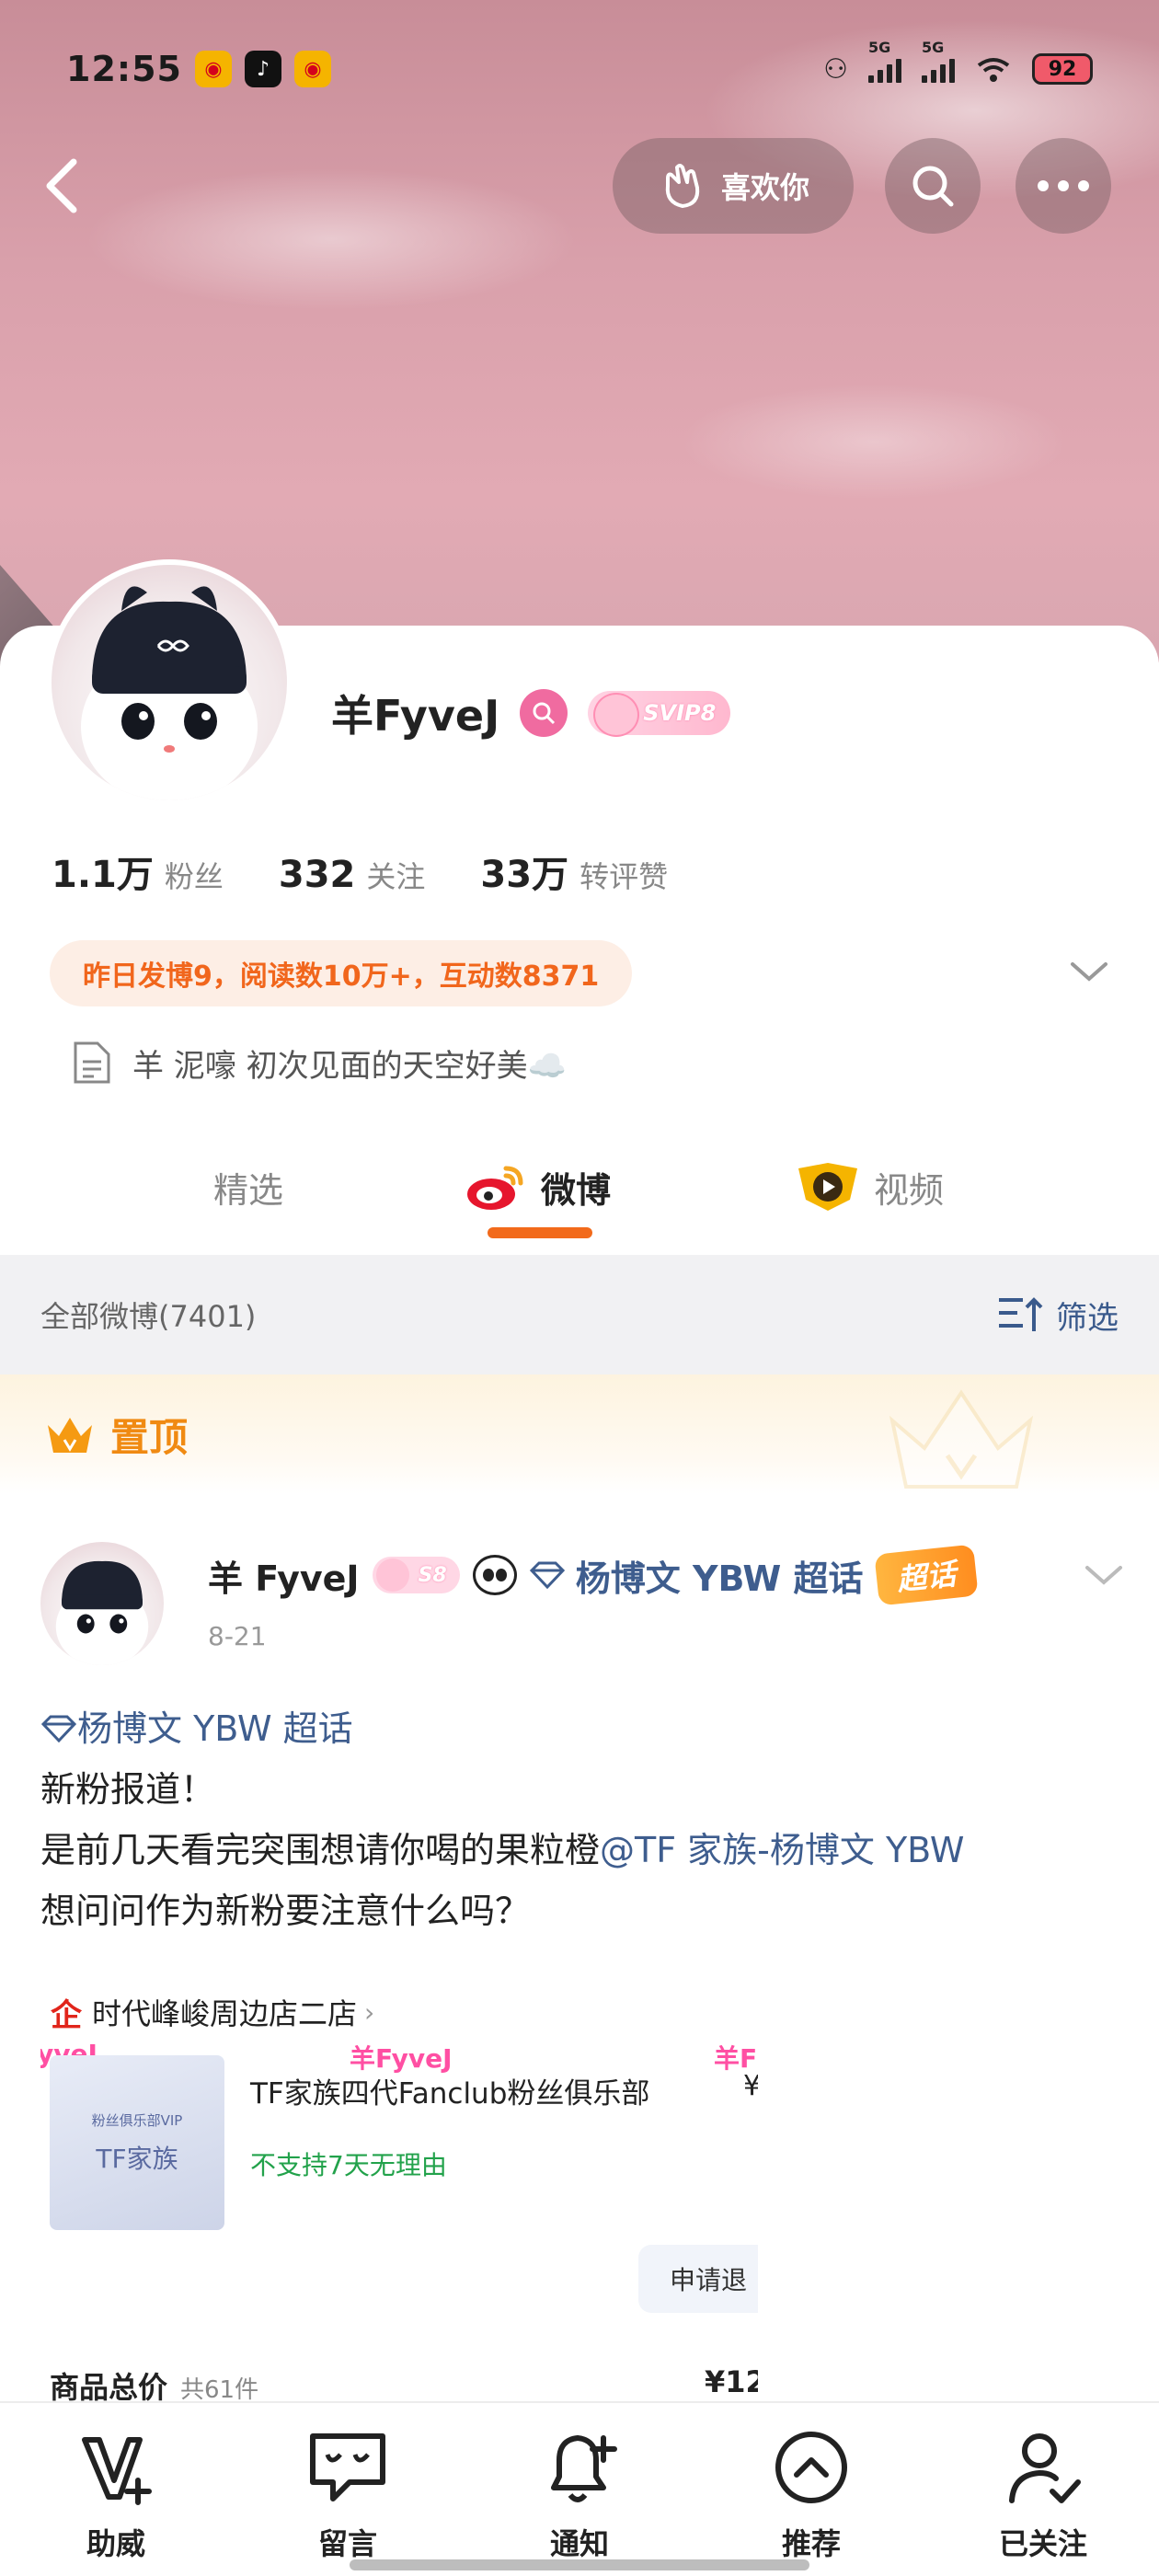  What do you see at coordinates (579, 186) in the screenshot?
I see `top-nav: 喜欢你` at bounding box center [579, 186].